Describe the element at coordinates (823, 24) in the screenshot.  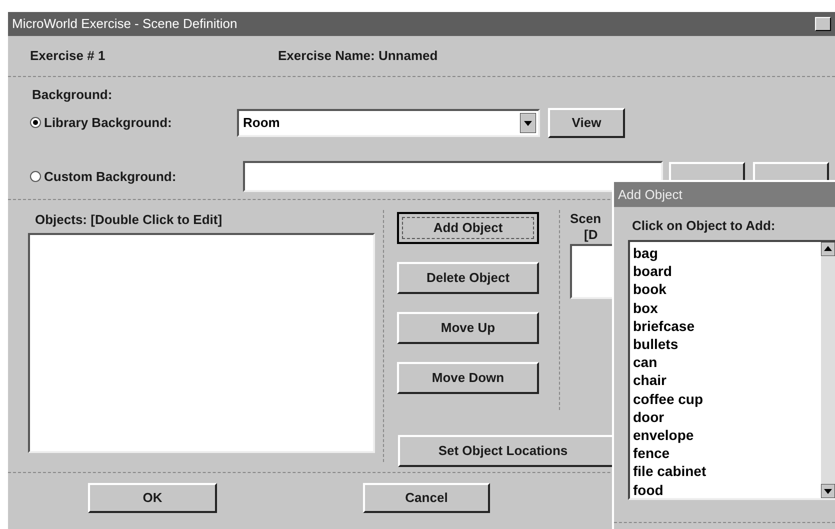
I see `close-button` at that location.